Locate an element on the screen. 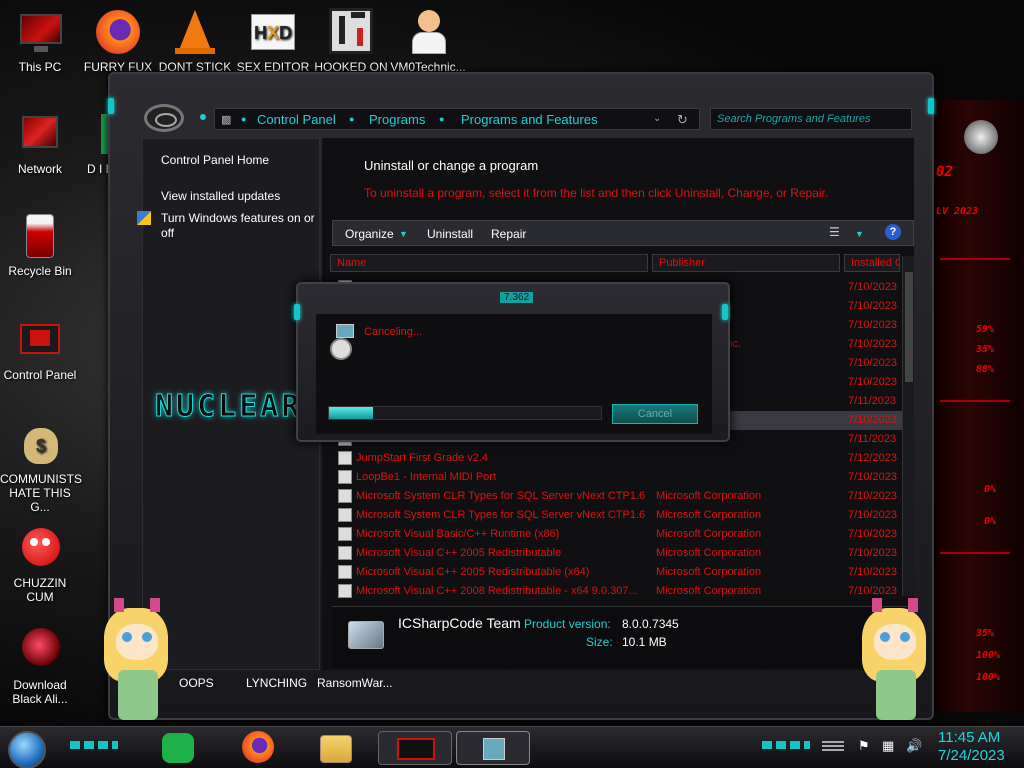  black-ali-icon is located at coordinates (40, 650).